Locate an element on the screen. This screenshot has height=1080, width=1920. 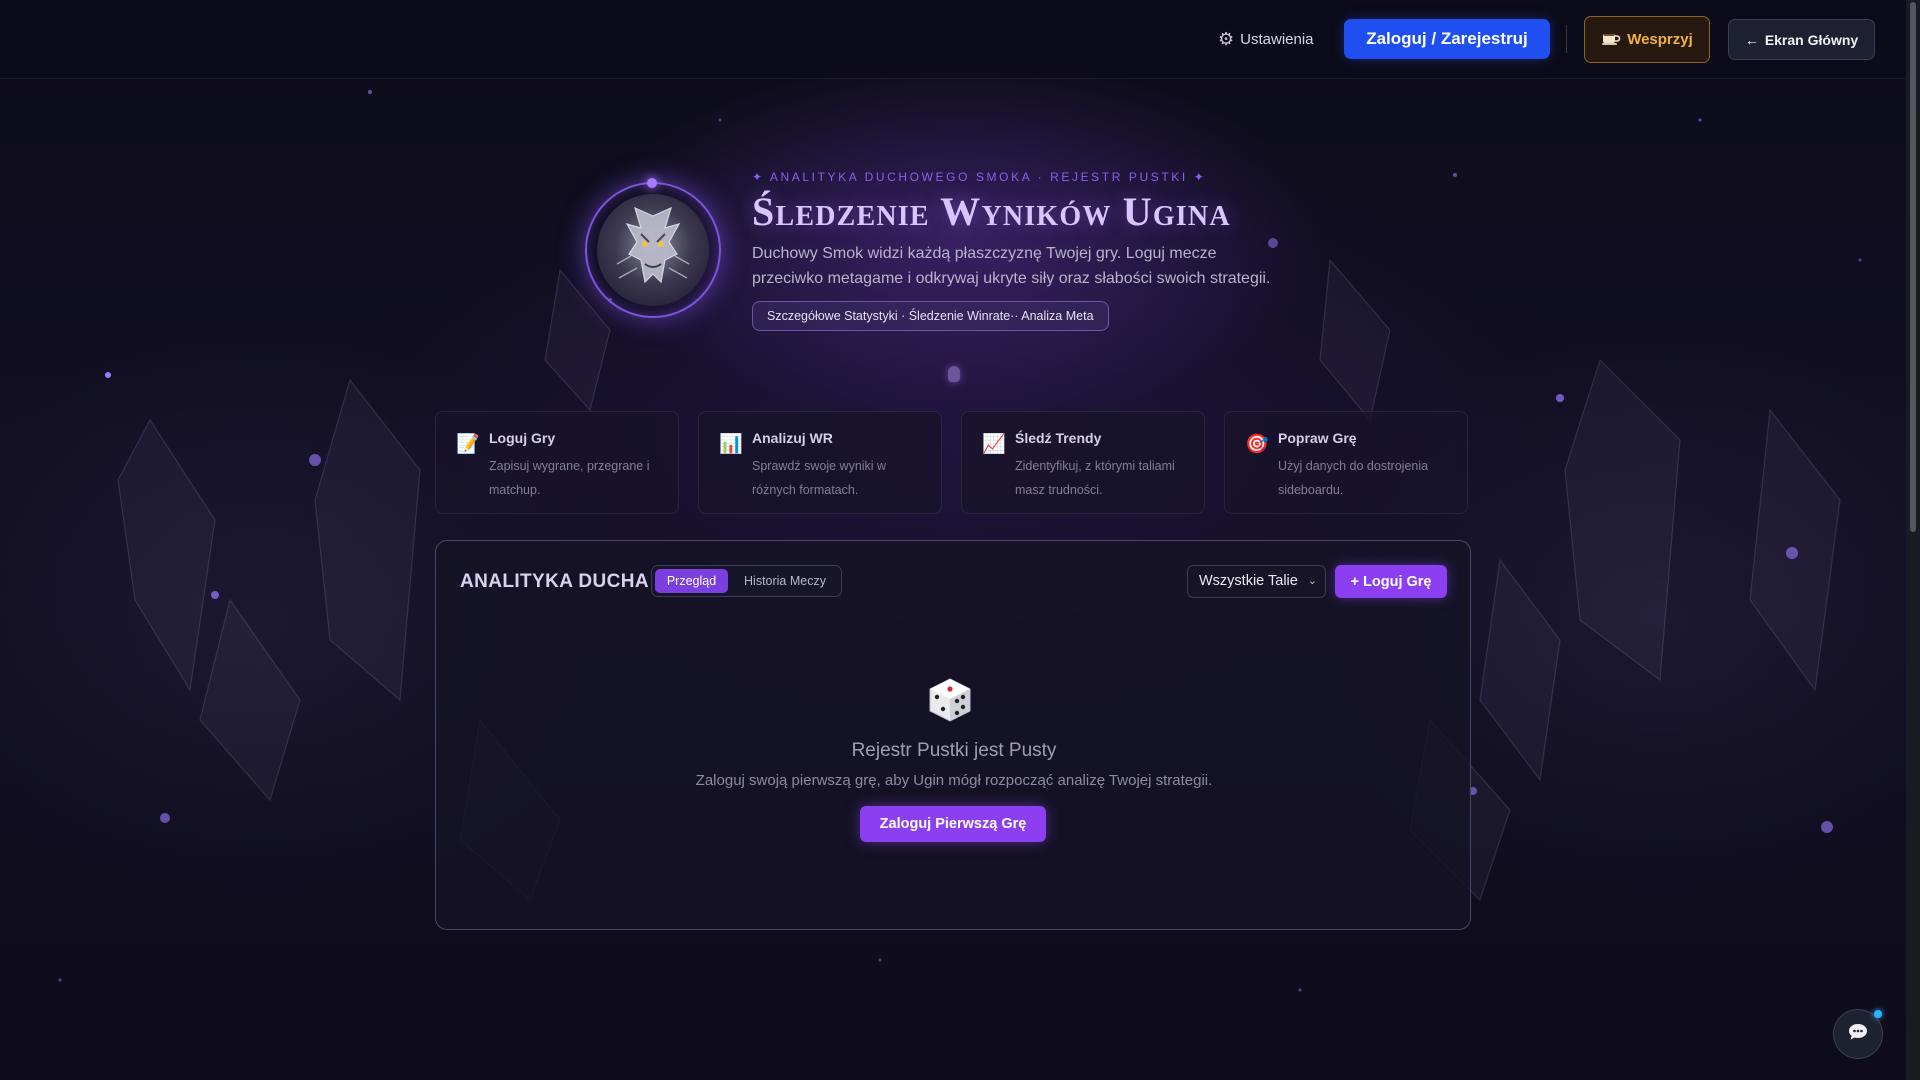
tab-overview: Przegląd is located at coordinates (691, 581).